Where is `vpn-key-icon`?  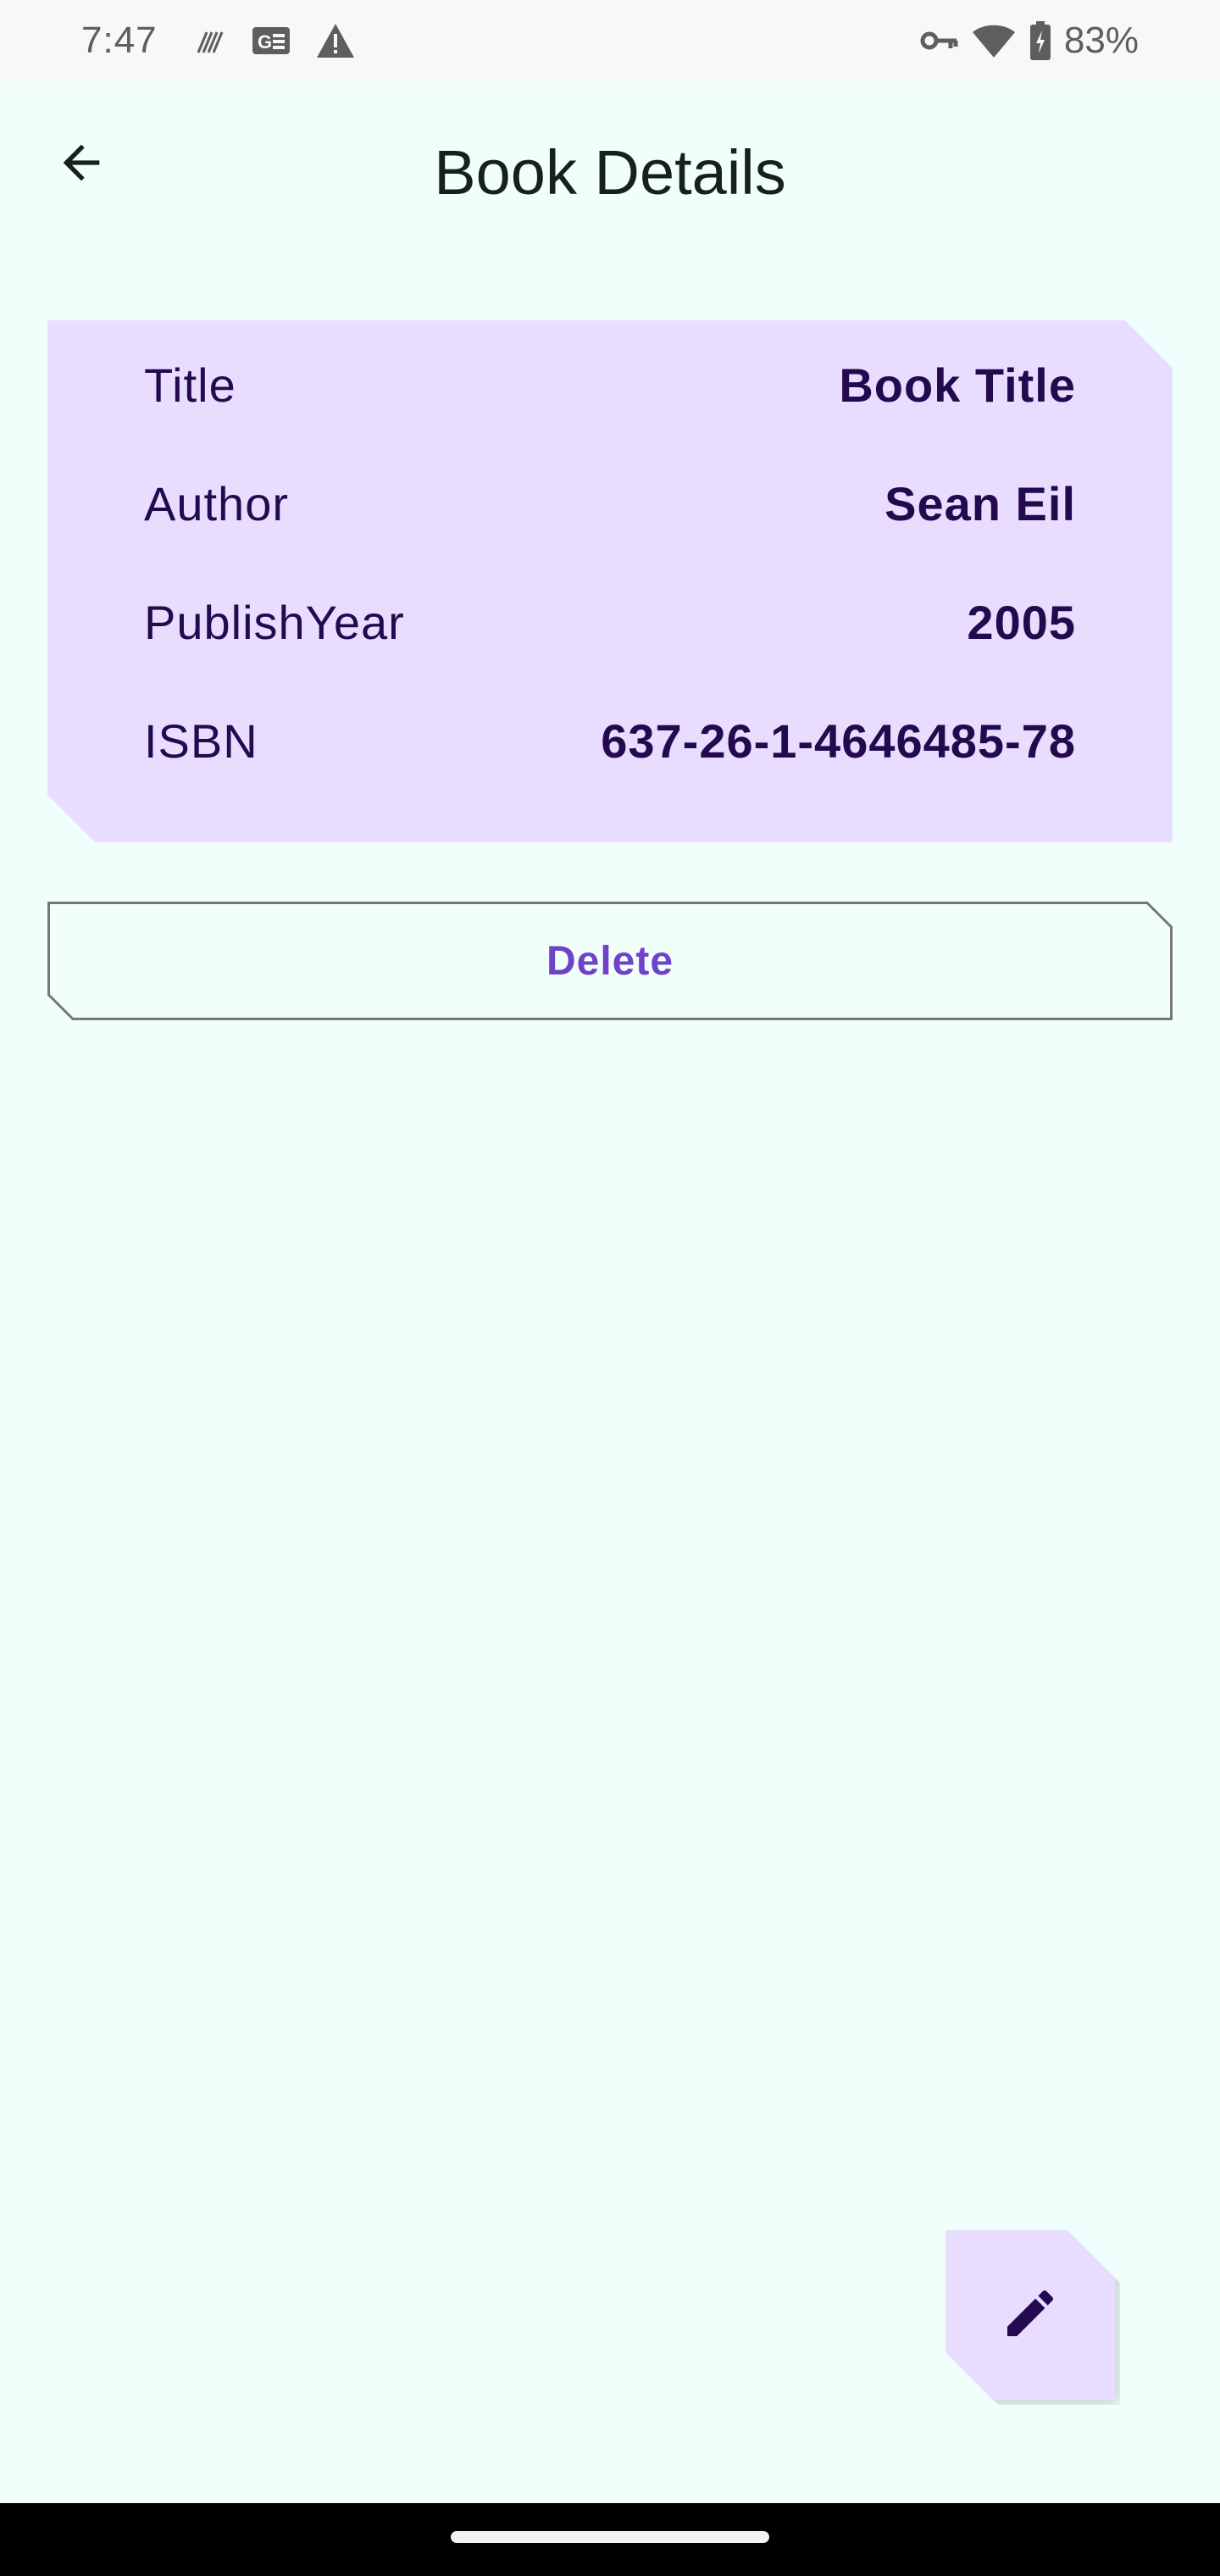 vpn-key-icon is located at coordinates (939, 40).